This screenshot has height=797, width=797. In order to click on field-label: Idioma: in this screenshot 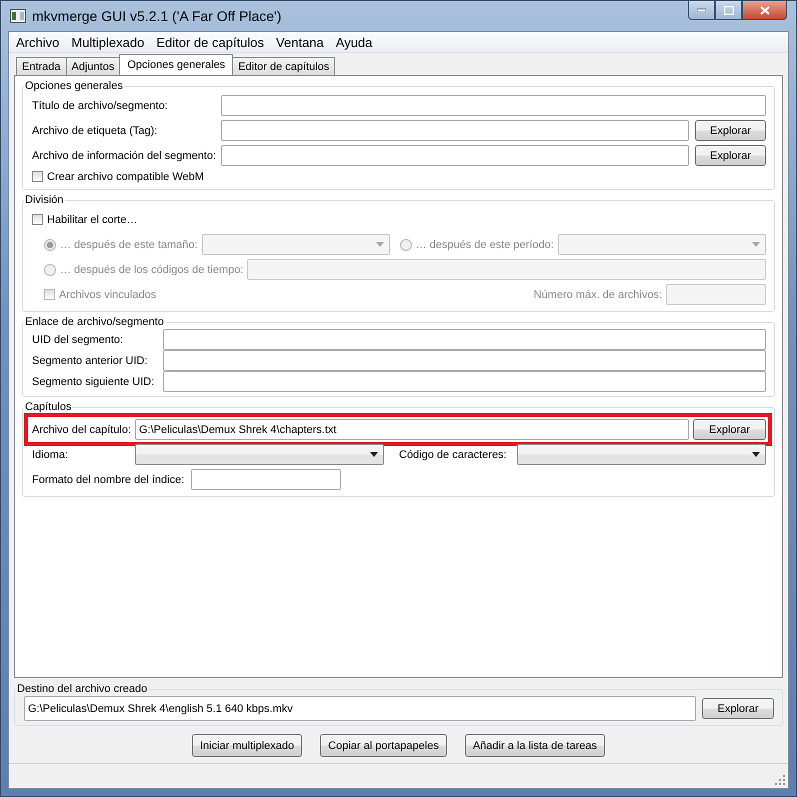, I will do `click(51, 454)`.